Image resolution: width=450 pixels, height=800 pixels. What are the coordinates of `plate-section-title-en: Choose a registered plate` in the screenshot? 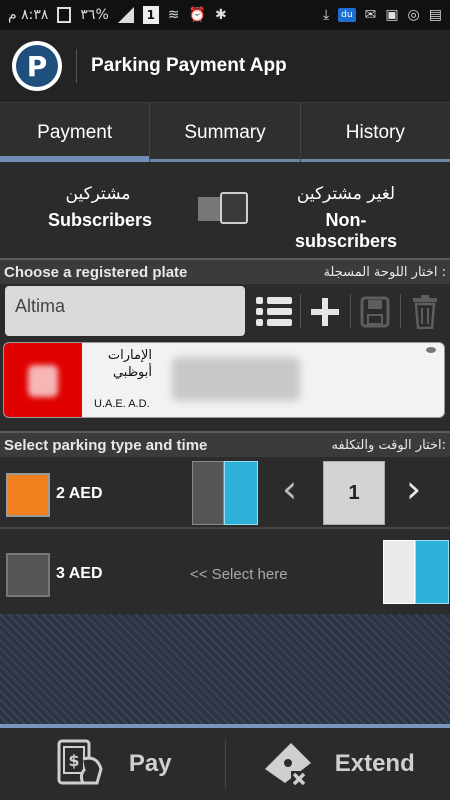 It's located at (96, 272).